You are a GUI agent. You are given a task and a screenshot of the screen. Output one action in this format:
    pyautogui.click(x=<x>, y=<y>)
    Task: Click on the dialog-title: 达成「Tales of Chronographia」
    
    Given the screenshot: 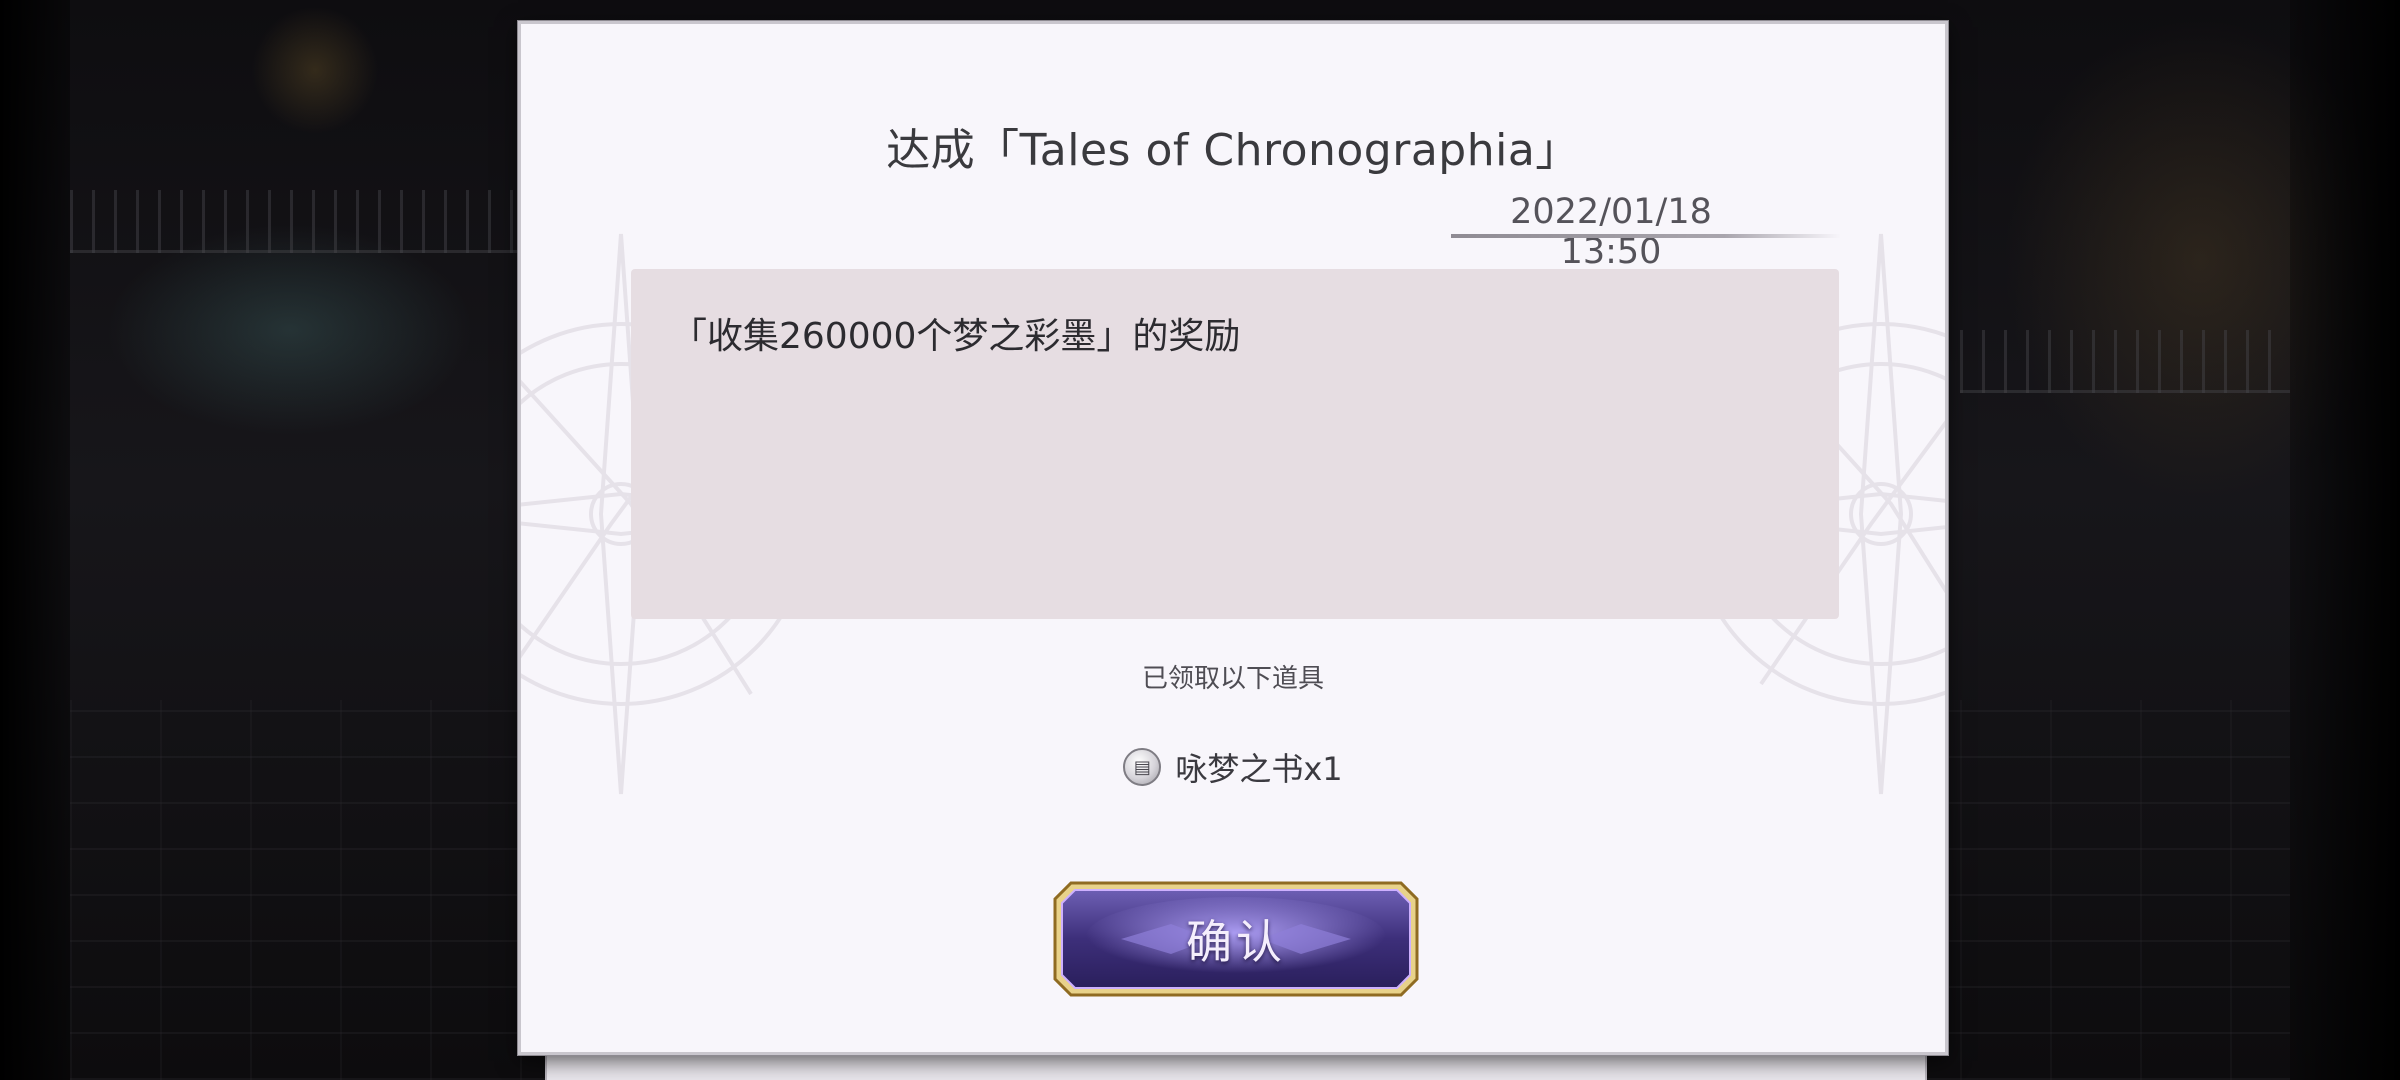 What is the action you would take?
    pyautogui.click(x=1233, y=150)
    